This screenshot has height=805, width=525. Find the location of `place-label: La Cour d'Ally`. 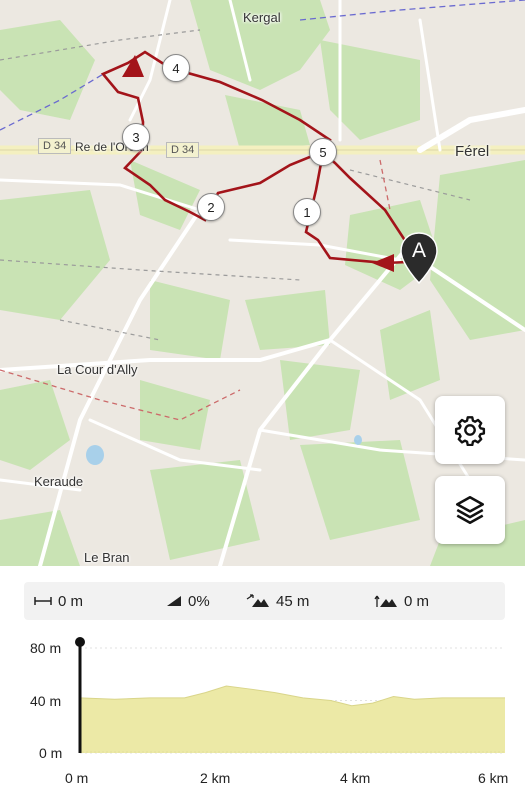

place-label: La Cour d'Ally is located at coordinates (97, 369).